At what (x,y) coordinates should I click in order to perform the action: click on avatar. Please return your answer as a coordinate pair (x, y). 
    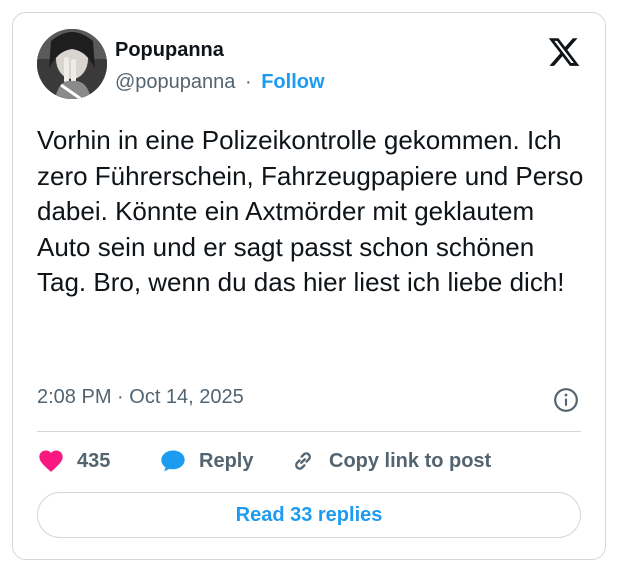
    Looking at the image, I should click on (72, 64).